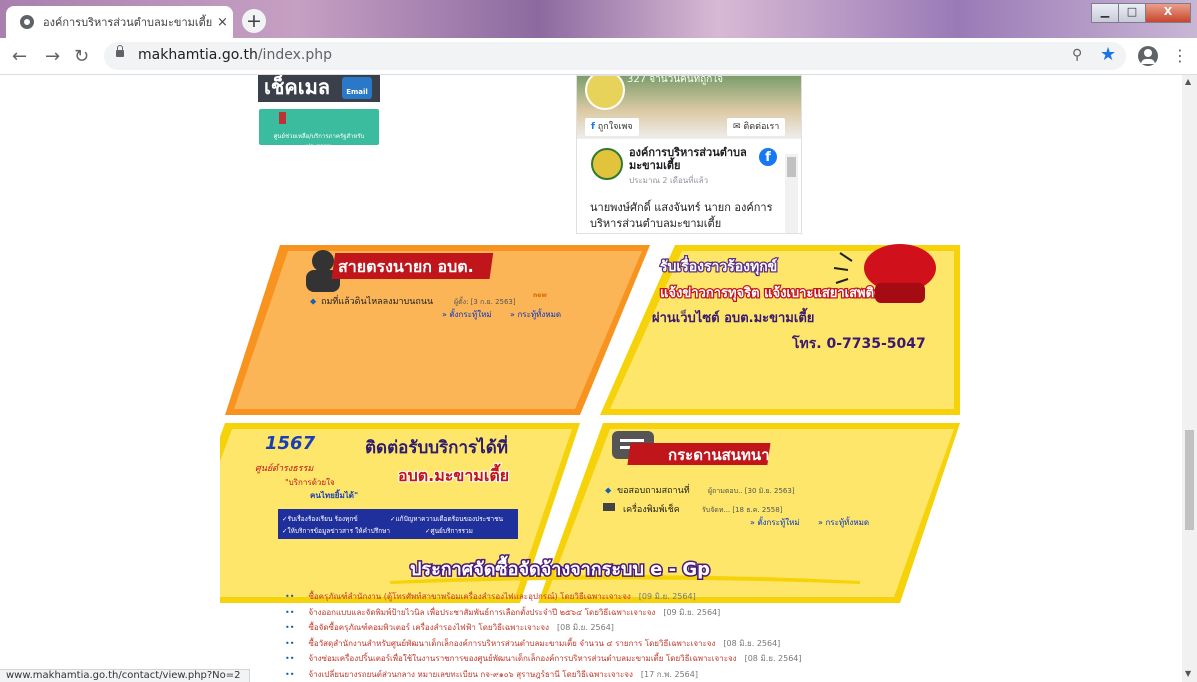 The width and height of the screenshot is (1197, 682). Describe the element at coordinates (297, 87) in the screenshot. I see `check-mail-label: เช็คเมล` at that location.